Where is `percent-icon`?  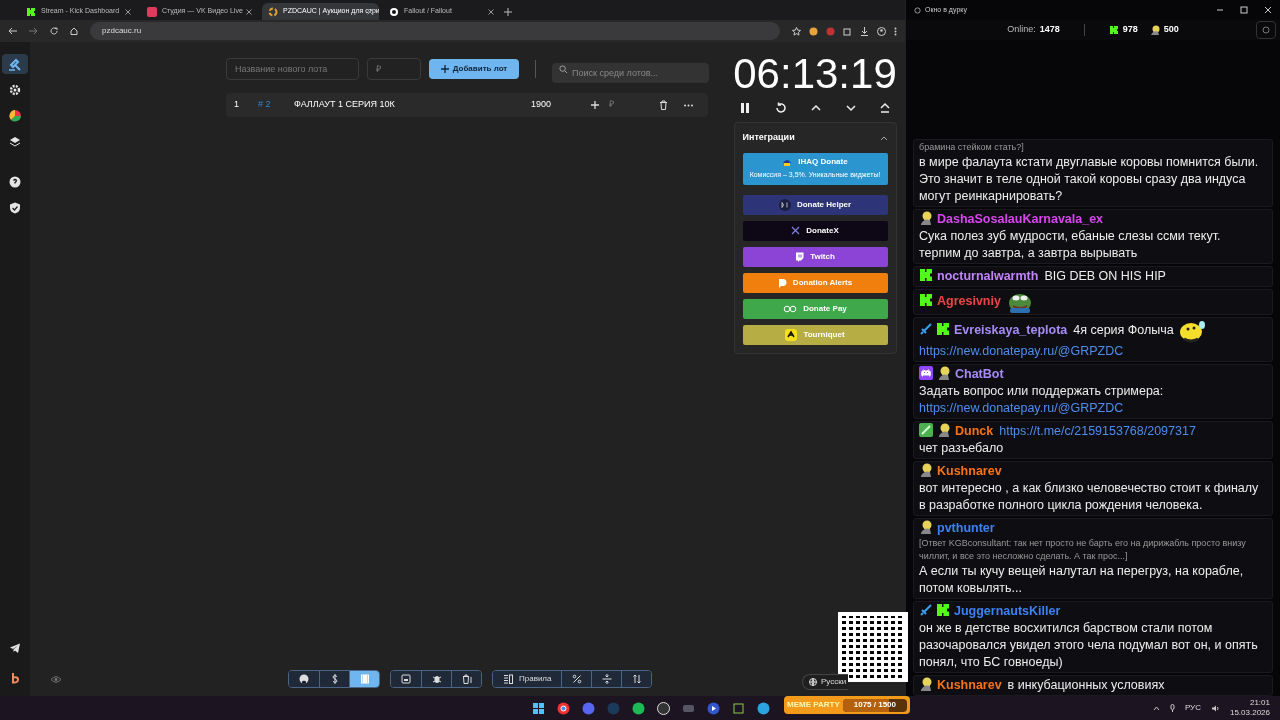
percent-icon is located at coordinates (577, 679).